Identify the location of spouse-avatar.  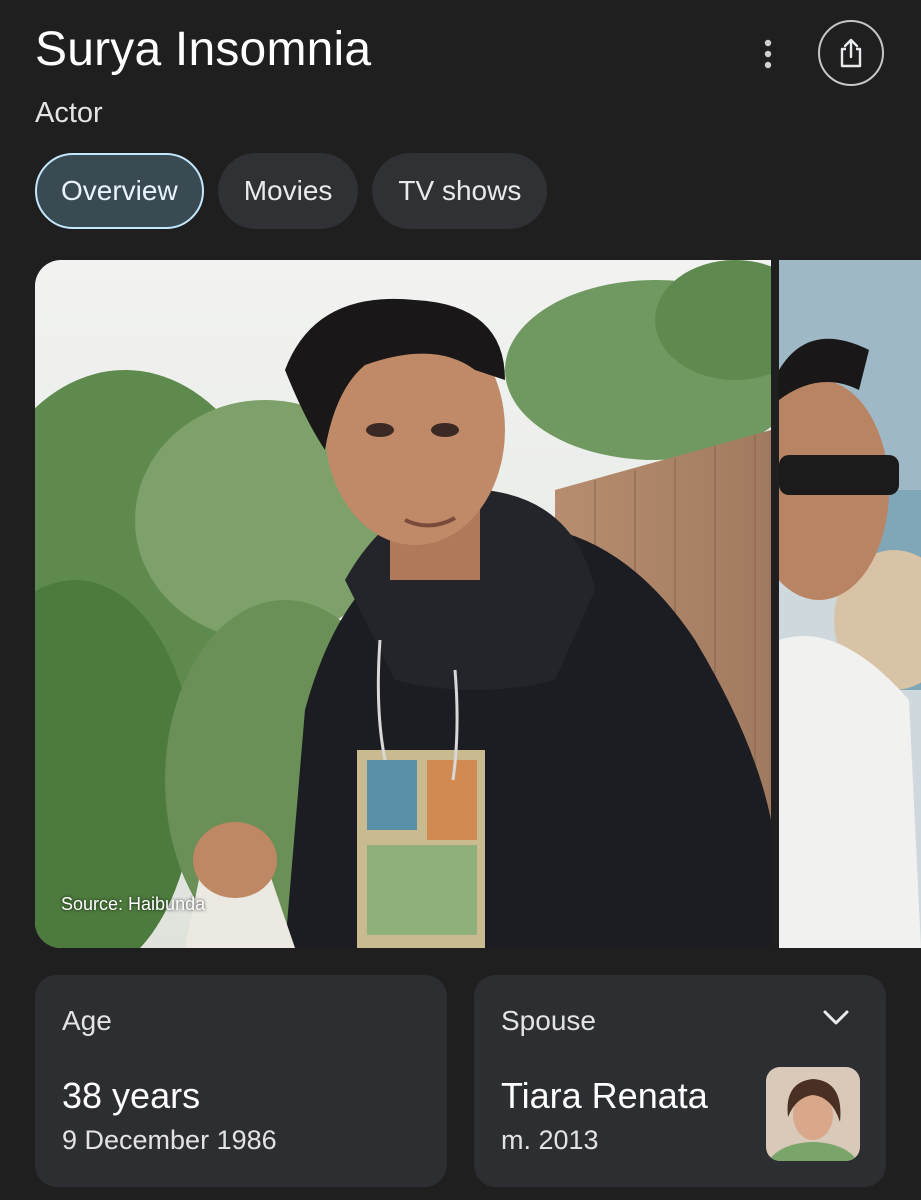
(813, 1114).